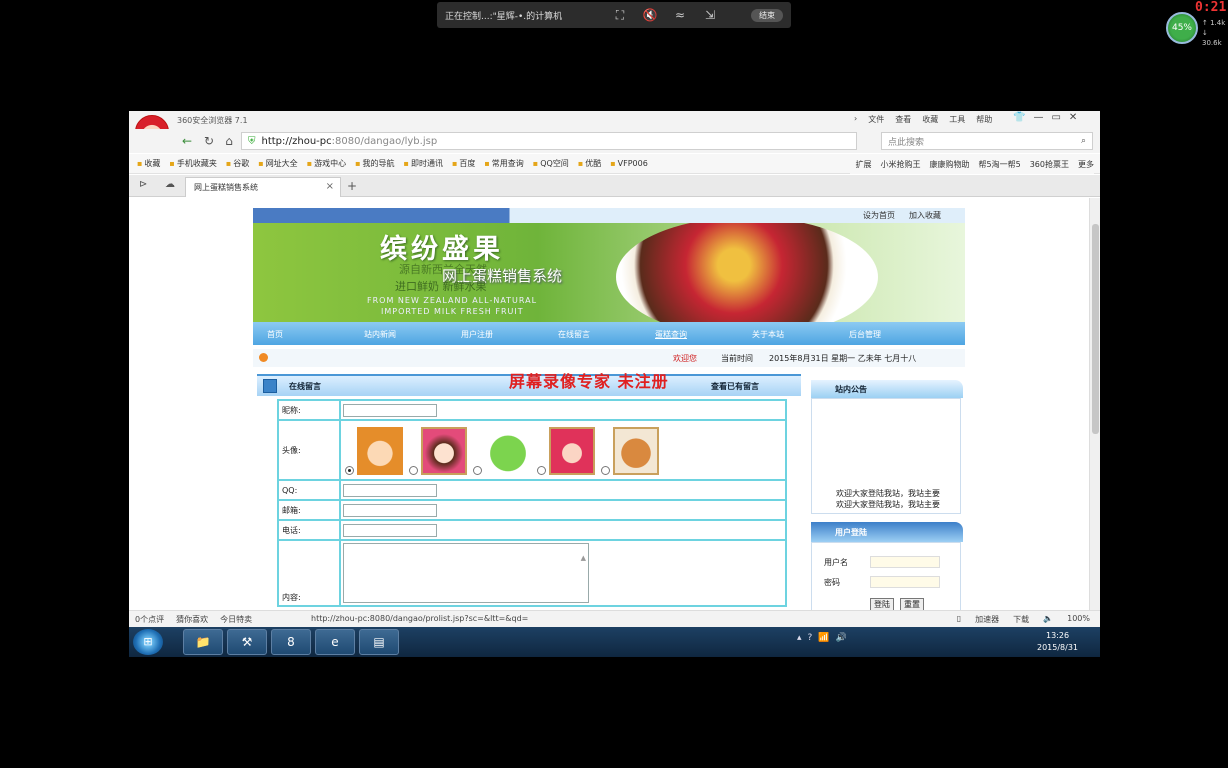  I want to click on eclipse-taskbar-icon: 8, so click(291, 642).